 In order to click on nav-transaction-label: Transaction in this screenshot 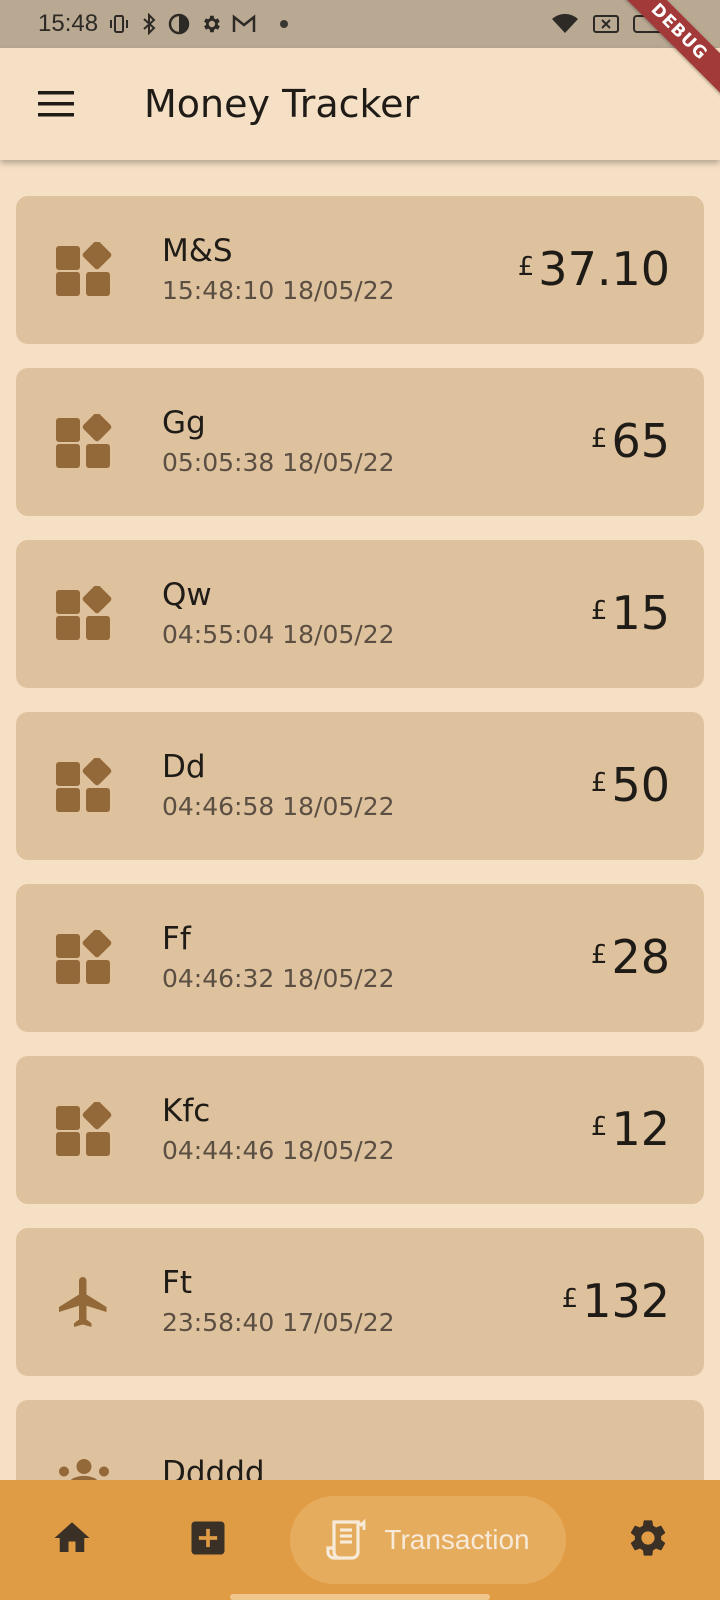, I will do `click(457, 1539)`.